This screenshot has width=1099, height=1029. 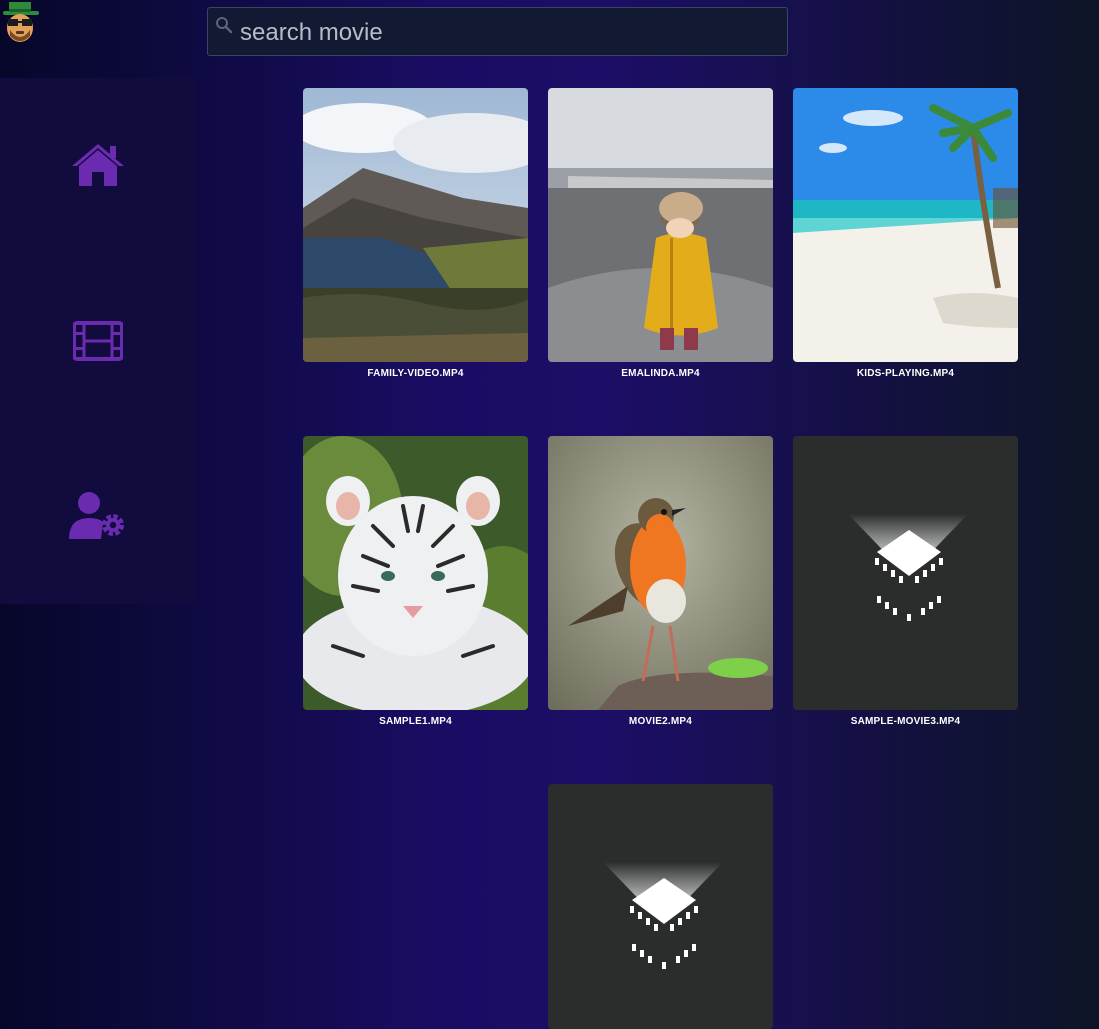 I want to click on movie-card, so click(x=660, y=906).